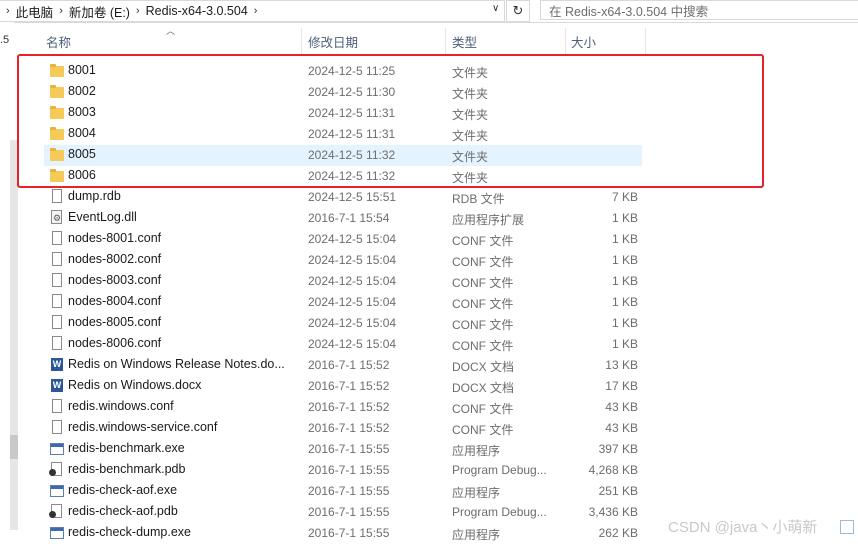 This screenshot has height=544, width=858. Describe the element at coordinates (115, 343) in the screenshot. I see `file-name: nodes-8006.conf` at that location.